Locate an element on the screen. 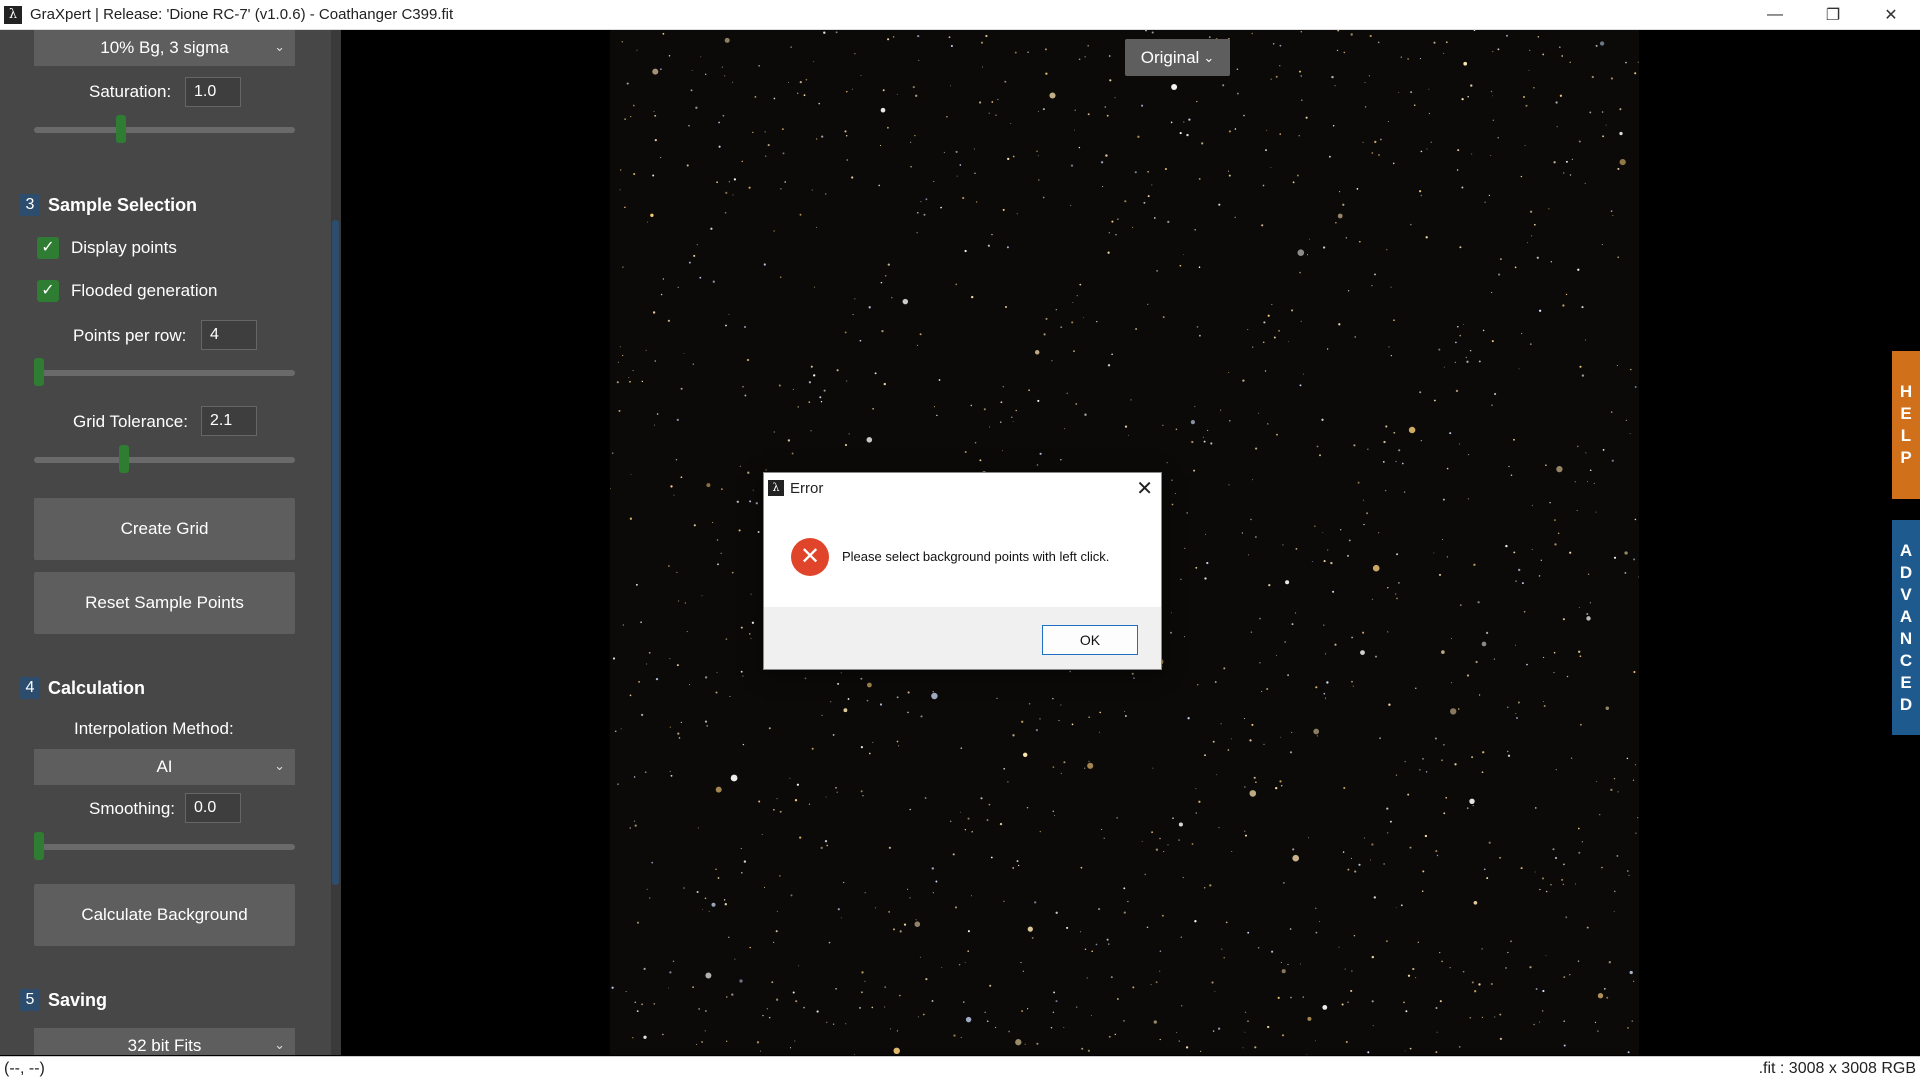 The width and height of the screenshot is (1920, 1081). window-controls: — ❐ ✕ is located at coordinates (1833, 14).